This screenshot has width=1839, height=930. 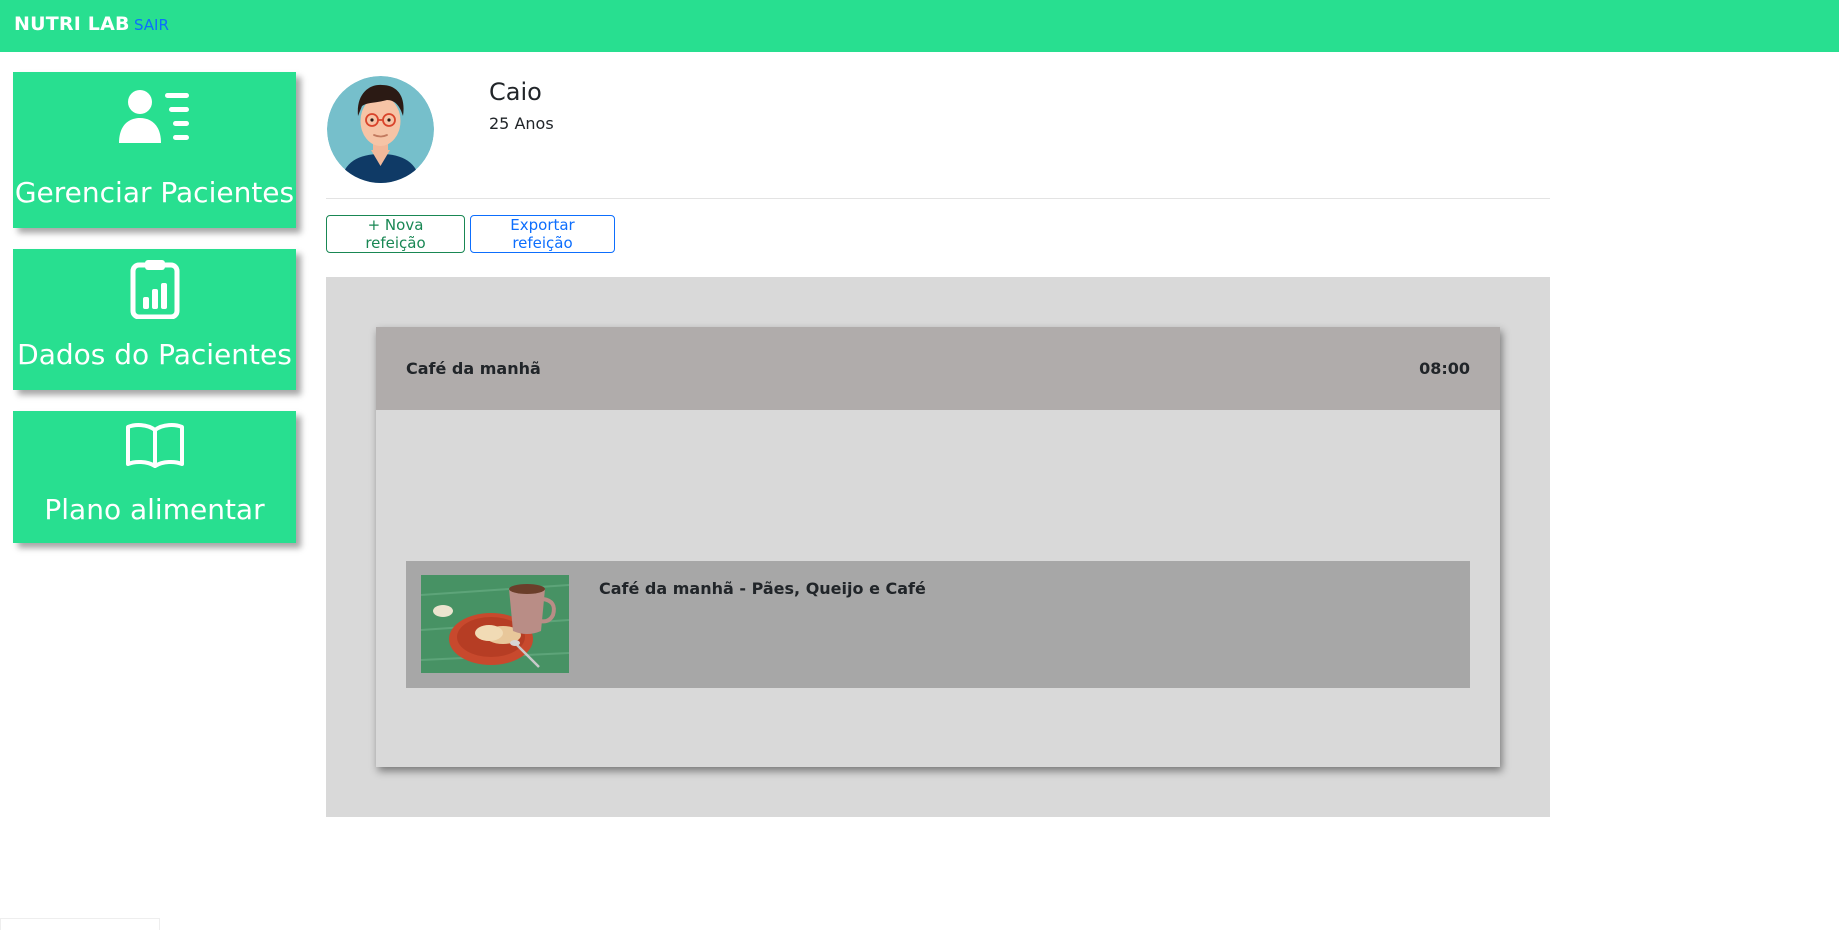 I want to click on footer-badge, so click(x=80, y=924).